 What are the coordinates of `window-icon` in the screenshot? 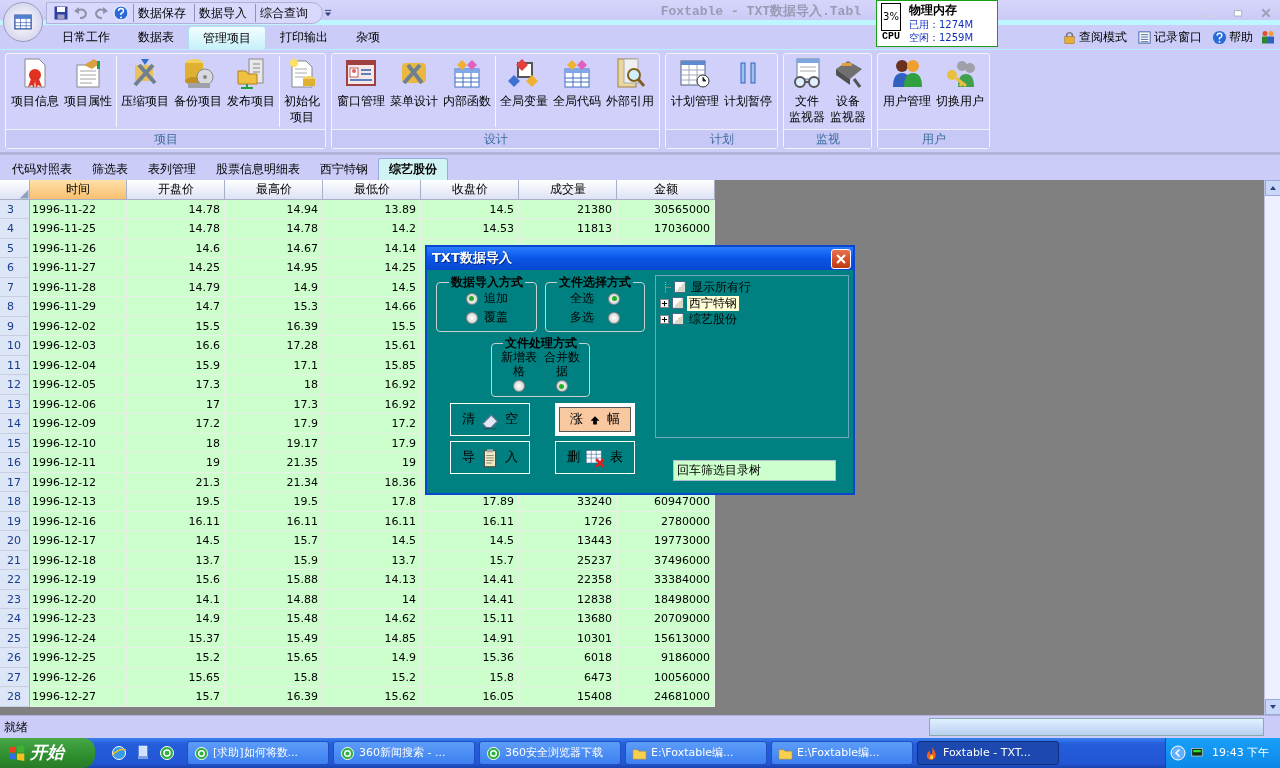 It's located at (361, 73).